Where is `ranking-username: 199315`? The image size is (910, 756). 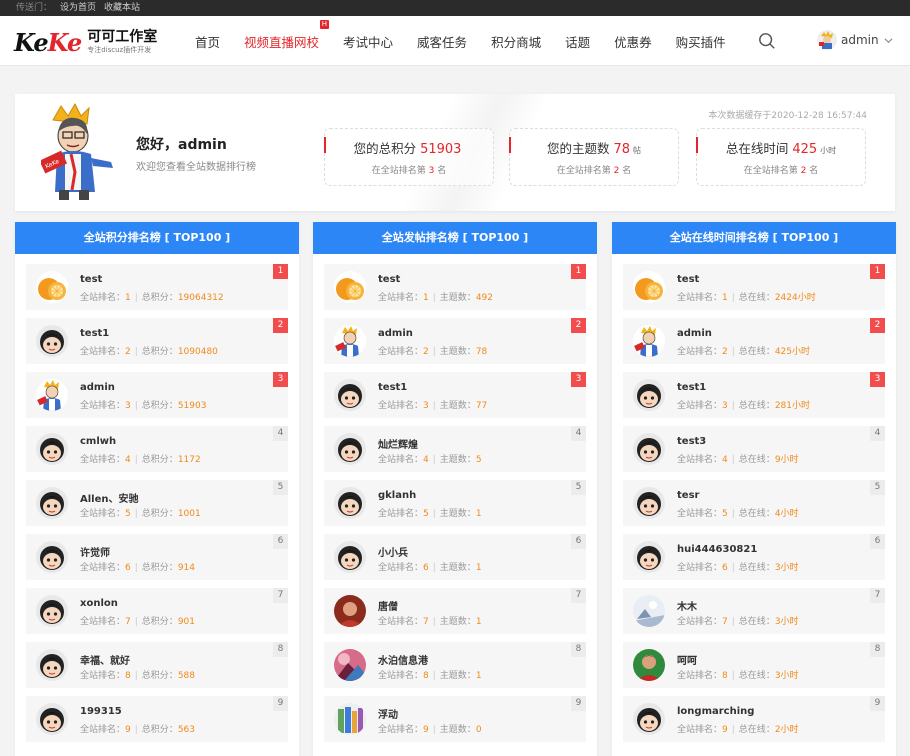
ranking-username: 199315 is located at coordinates (101, 711).